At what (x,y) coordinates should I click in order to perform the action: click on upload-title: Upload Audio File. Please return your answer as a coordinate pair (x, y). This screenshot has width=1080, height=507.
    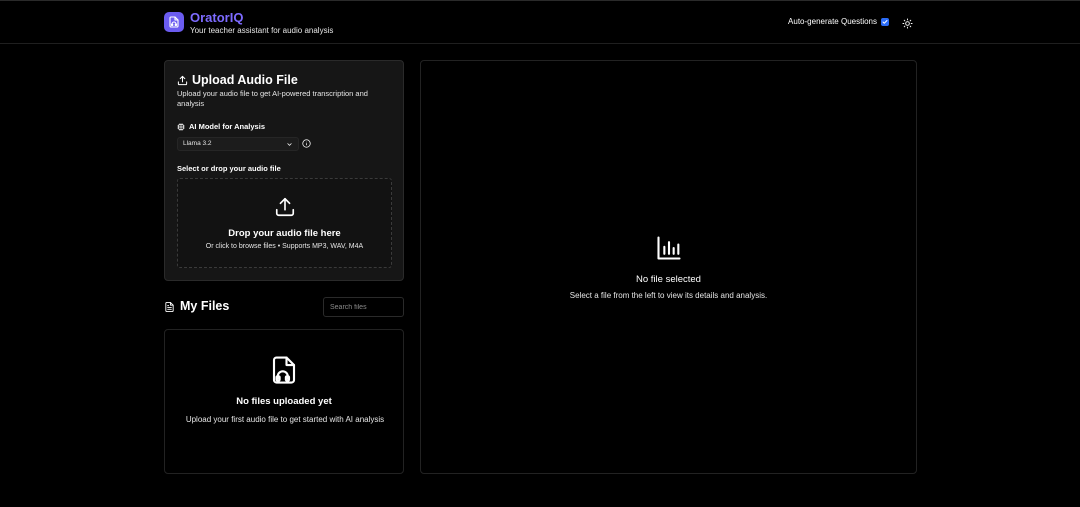
    Looking at the image, I should click on (245, 80).